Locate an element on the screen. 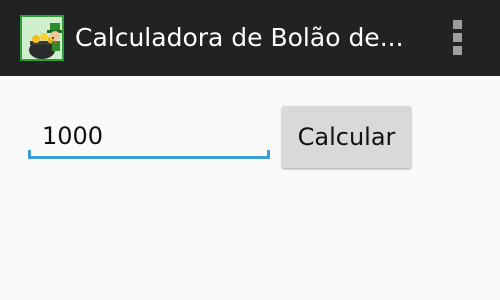 This screenshot has height=300, width=500. amount-input-underline-left-tick is located at coordinates (29, 154).